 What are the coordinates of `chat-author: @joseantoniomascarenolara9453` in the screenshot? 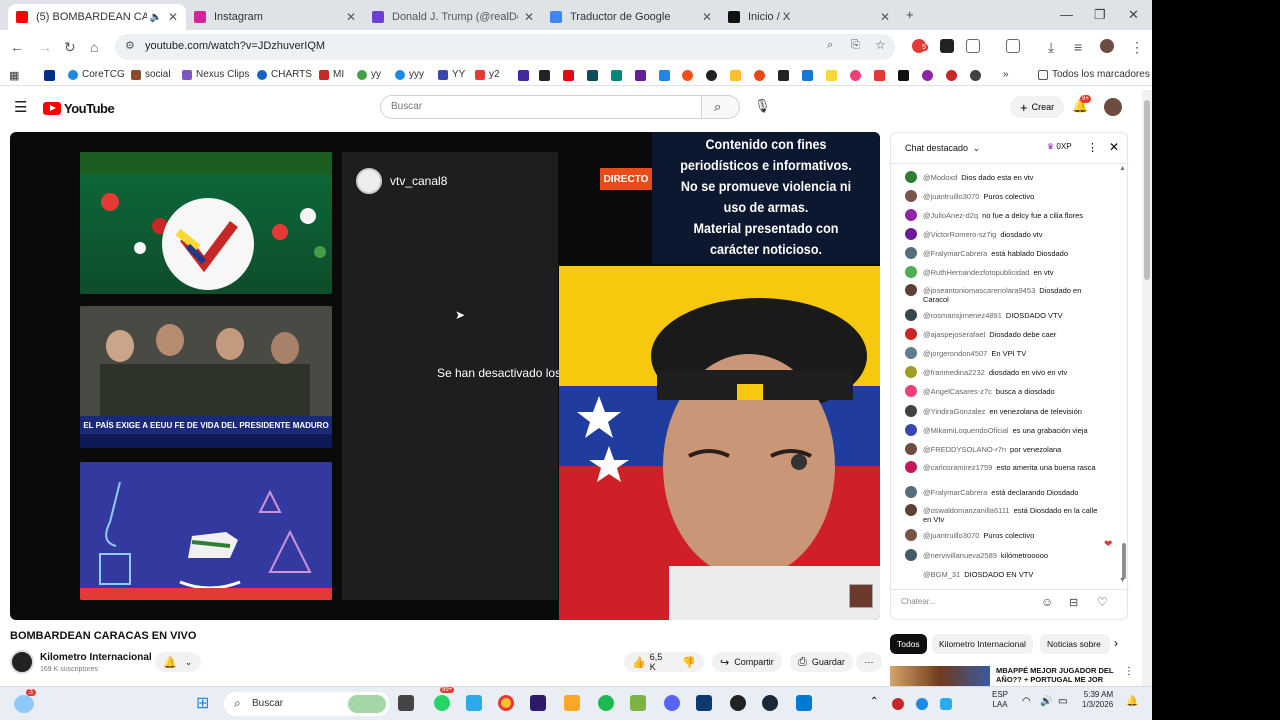 It's located at (979, 290).